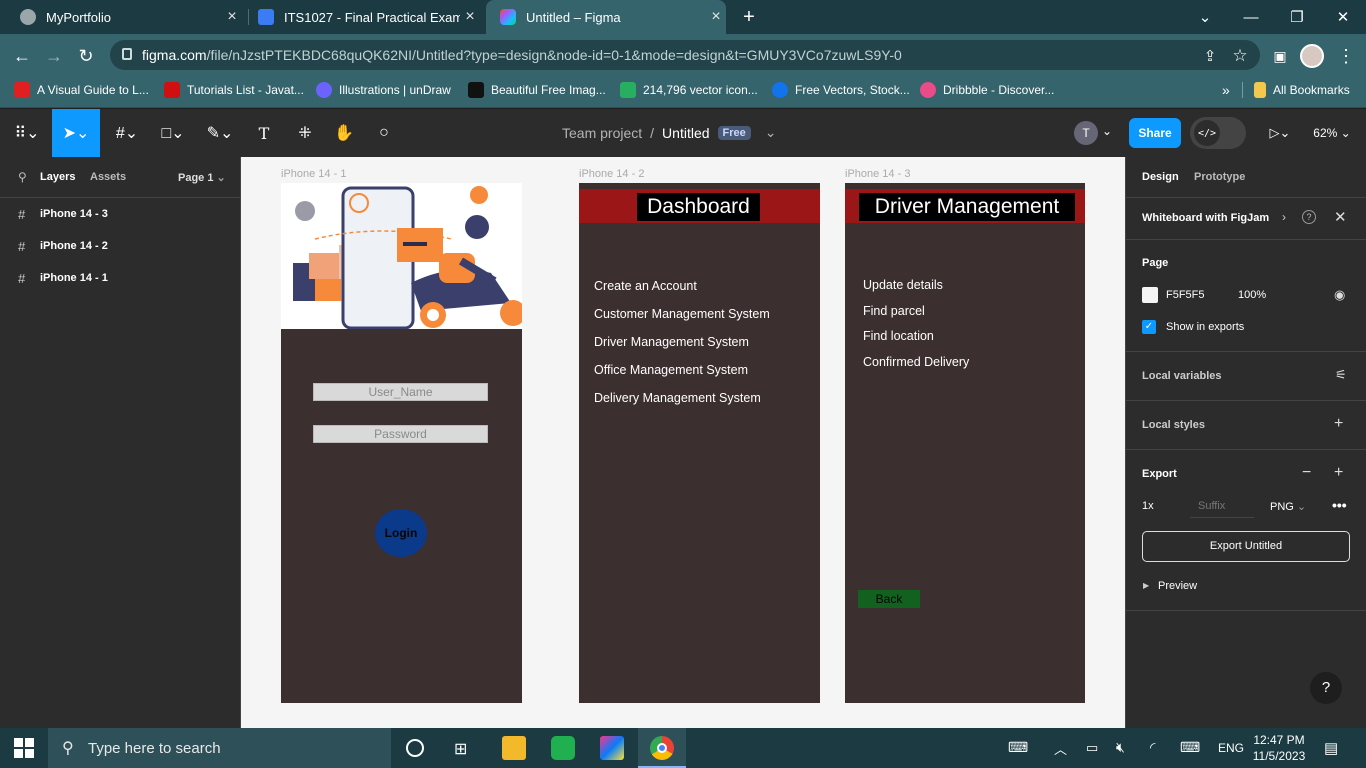  What do you see at coordinates (514, 748) in the screenshot?
I see `file-explorer-icon` at bounding box center [514, 748].